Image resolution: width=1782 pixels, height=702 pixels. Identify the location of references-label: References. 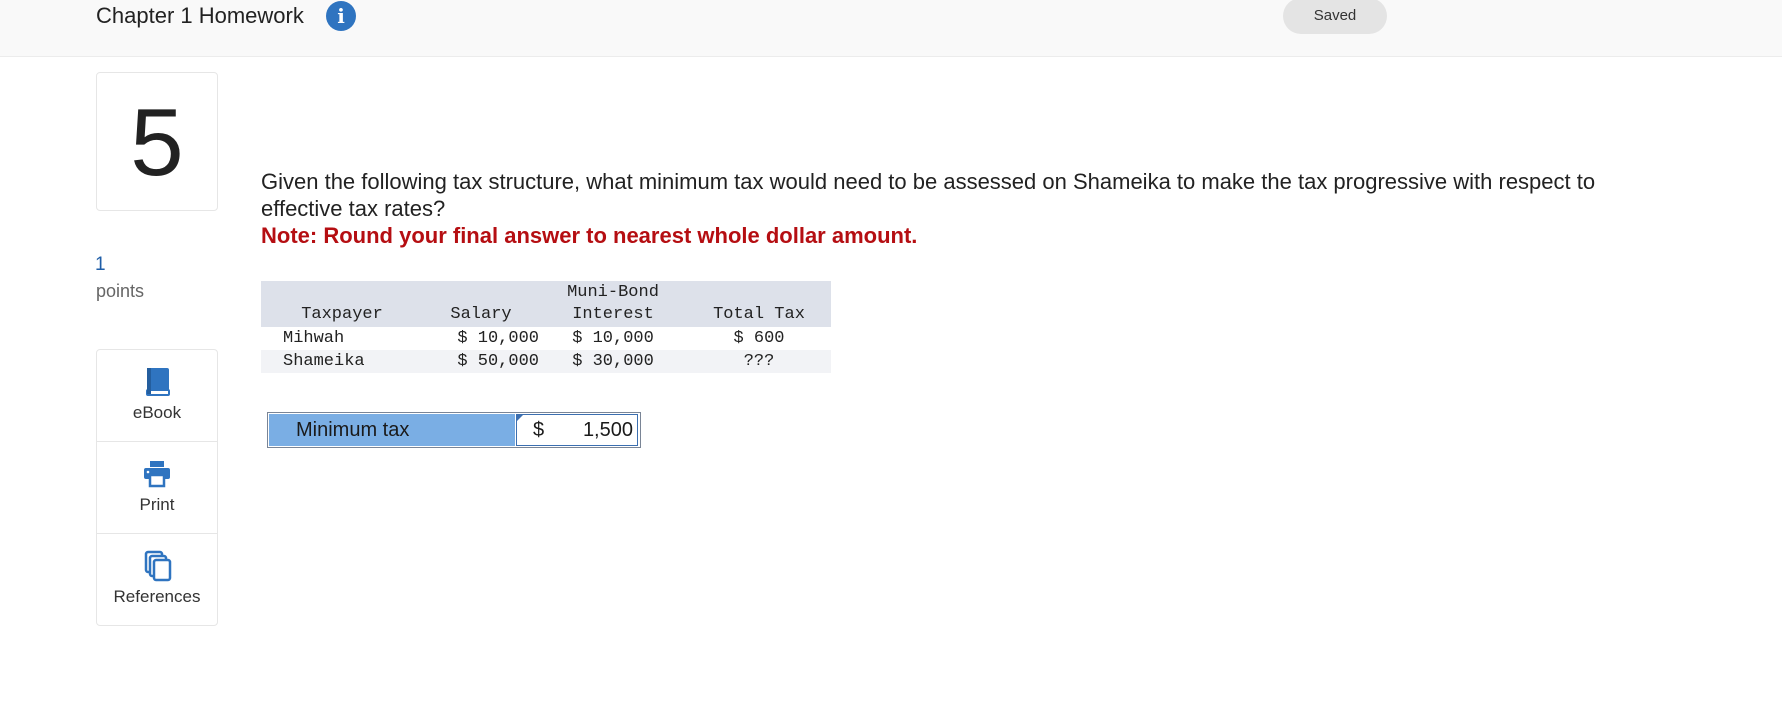
(157, 596).